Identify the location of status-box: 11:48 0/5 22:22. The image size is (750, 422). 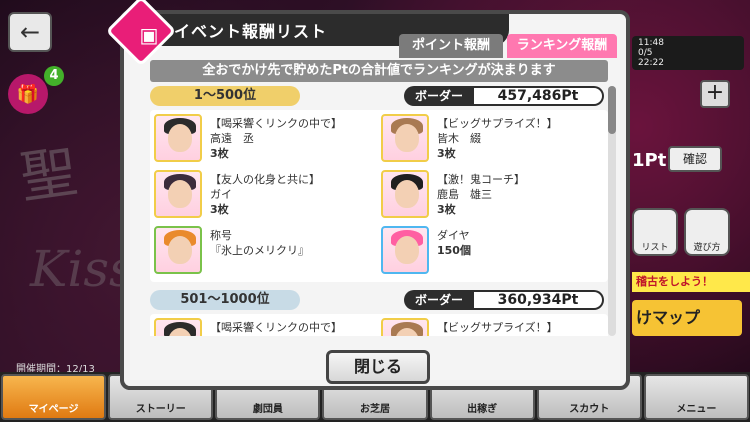
(688, 53).